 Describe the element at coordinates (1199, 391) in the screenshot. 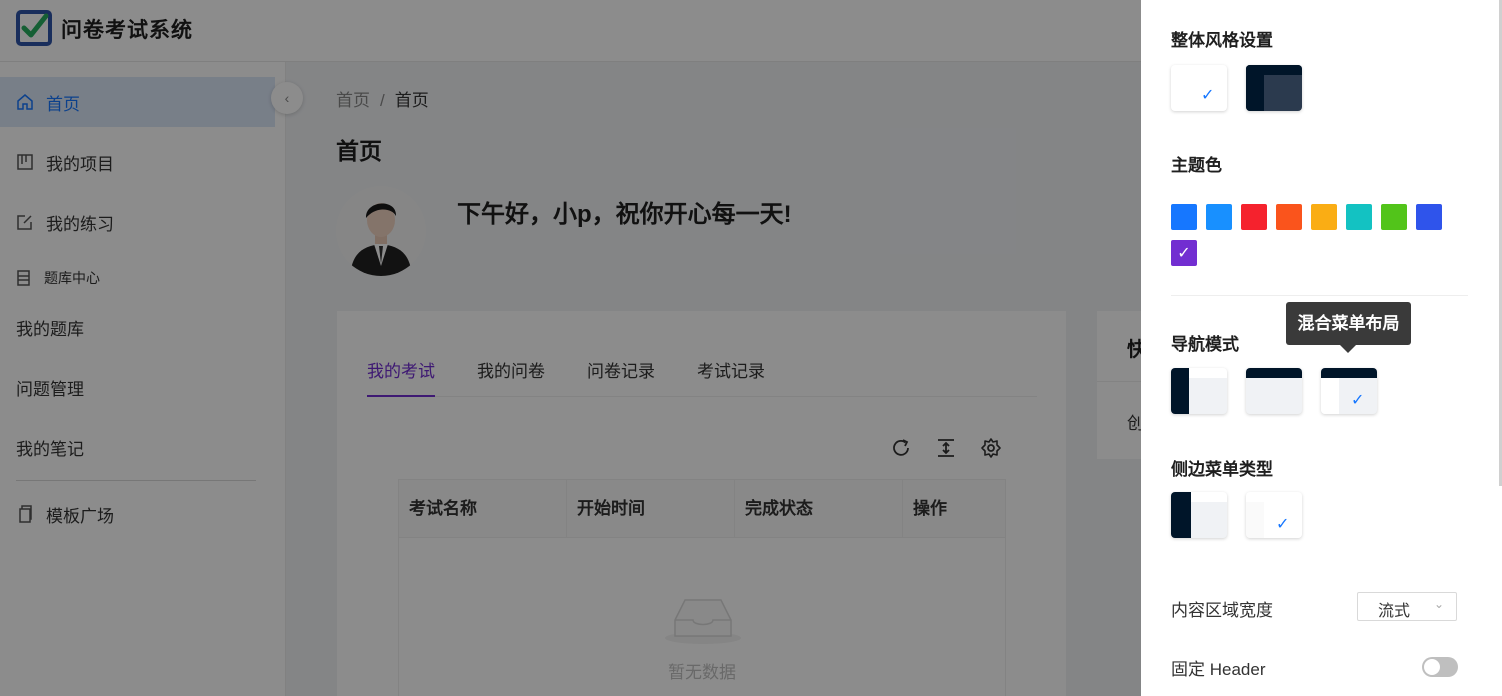

I see `nav-mode-side` at that location.